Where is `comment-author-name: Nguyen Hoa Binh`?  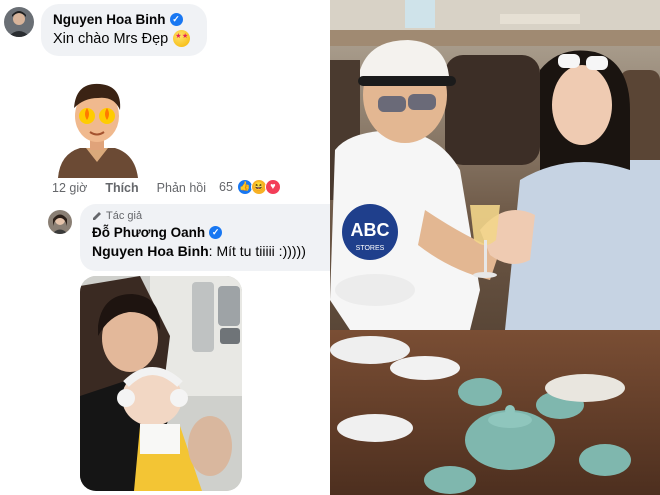
comment-author-name: Nguyen Hoa Binh is located at coordinates (109, 19).